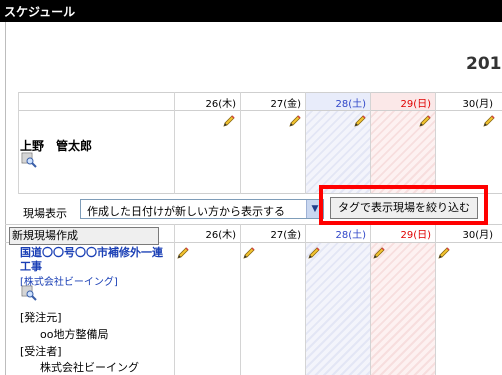 This screenshot has height=375, width=502. I want to click on new-site-button: 新規現場作成, so click(84, 236).